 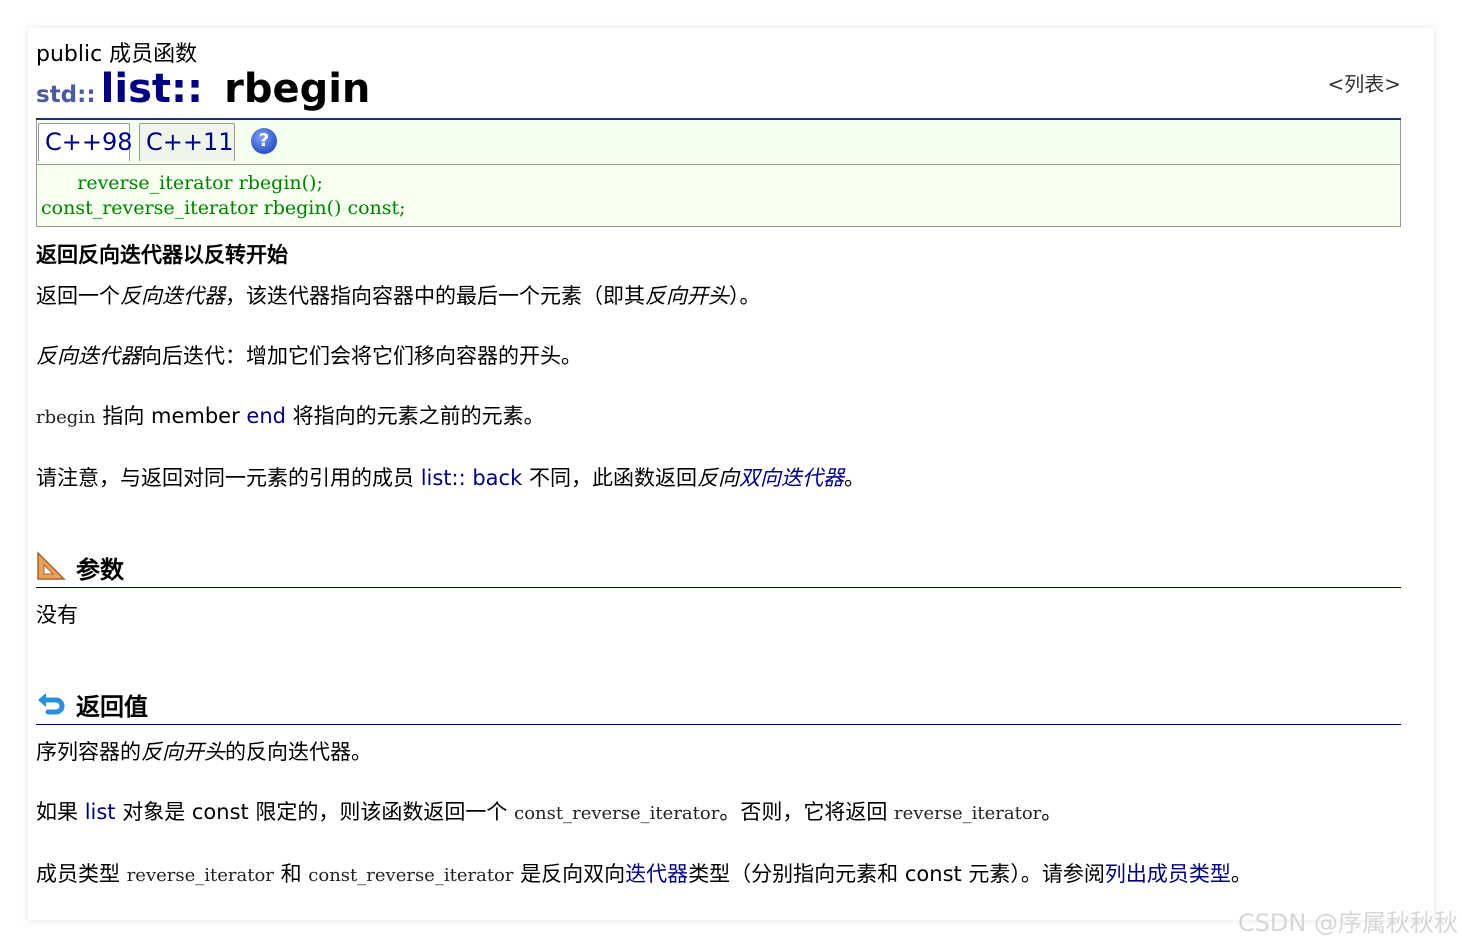 I want to click on description-paragraph-3: rbegin 指向 member end 将指向的元素之前的元素。, so click(x=290, y=416).